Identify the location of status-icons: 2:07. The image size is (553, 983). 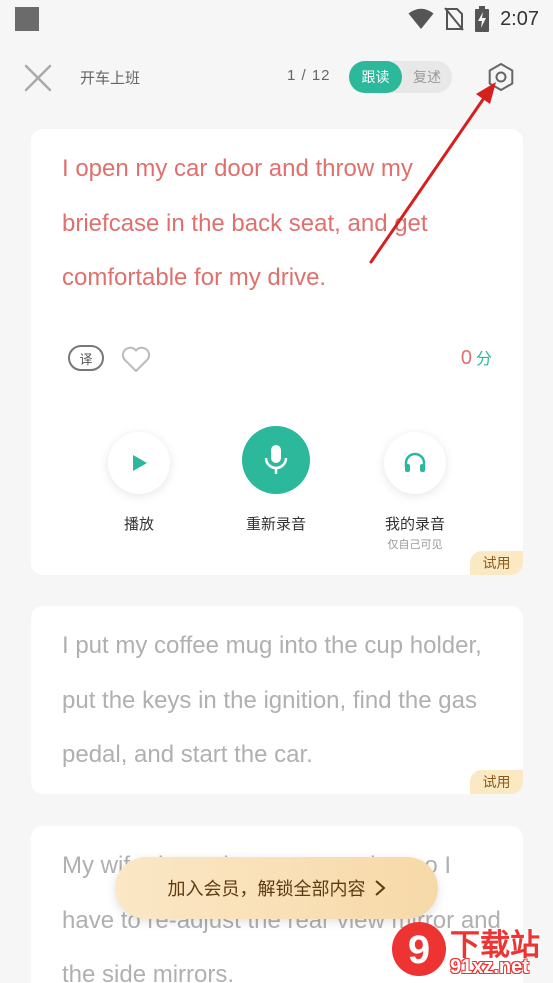
(473, 19).